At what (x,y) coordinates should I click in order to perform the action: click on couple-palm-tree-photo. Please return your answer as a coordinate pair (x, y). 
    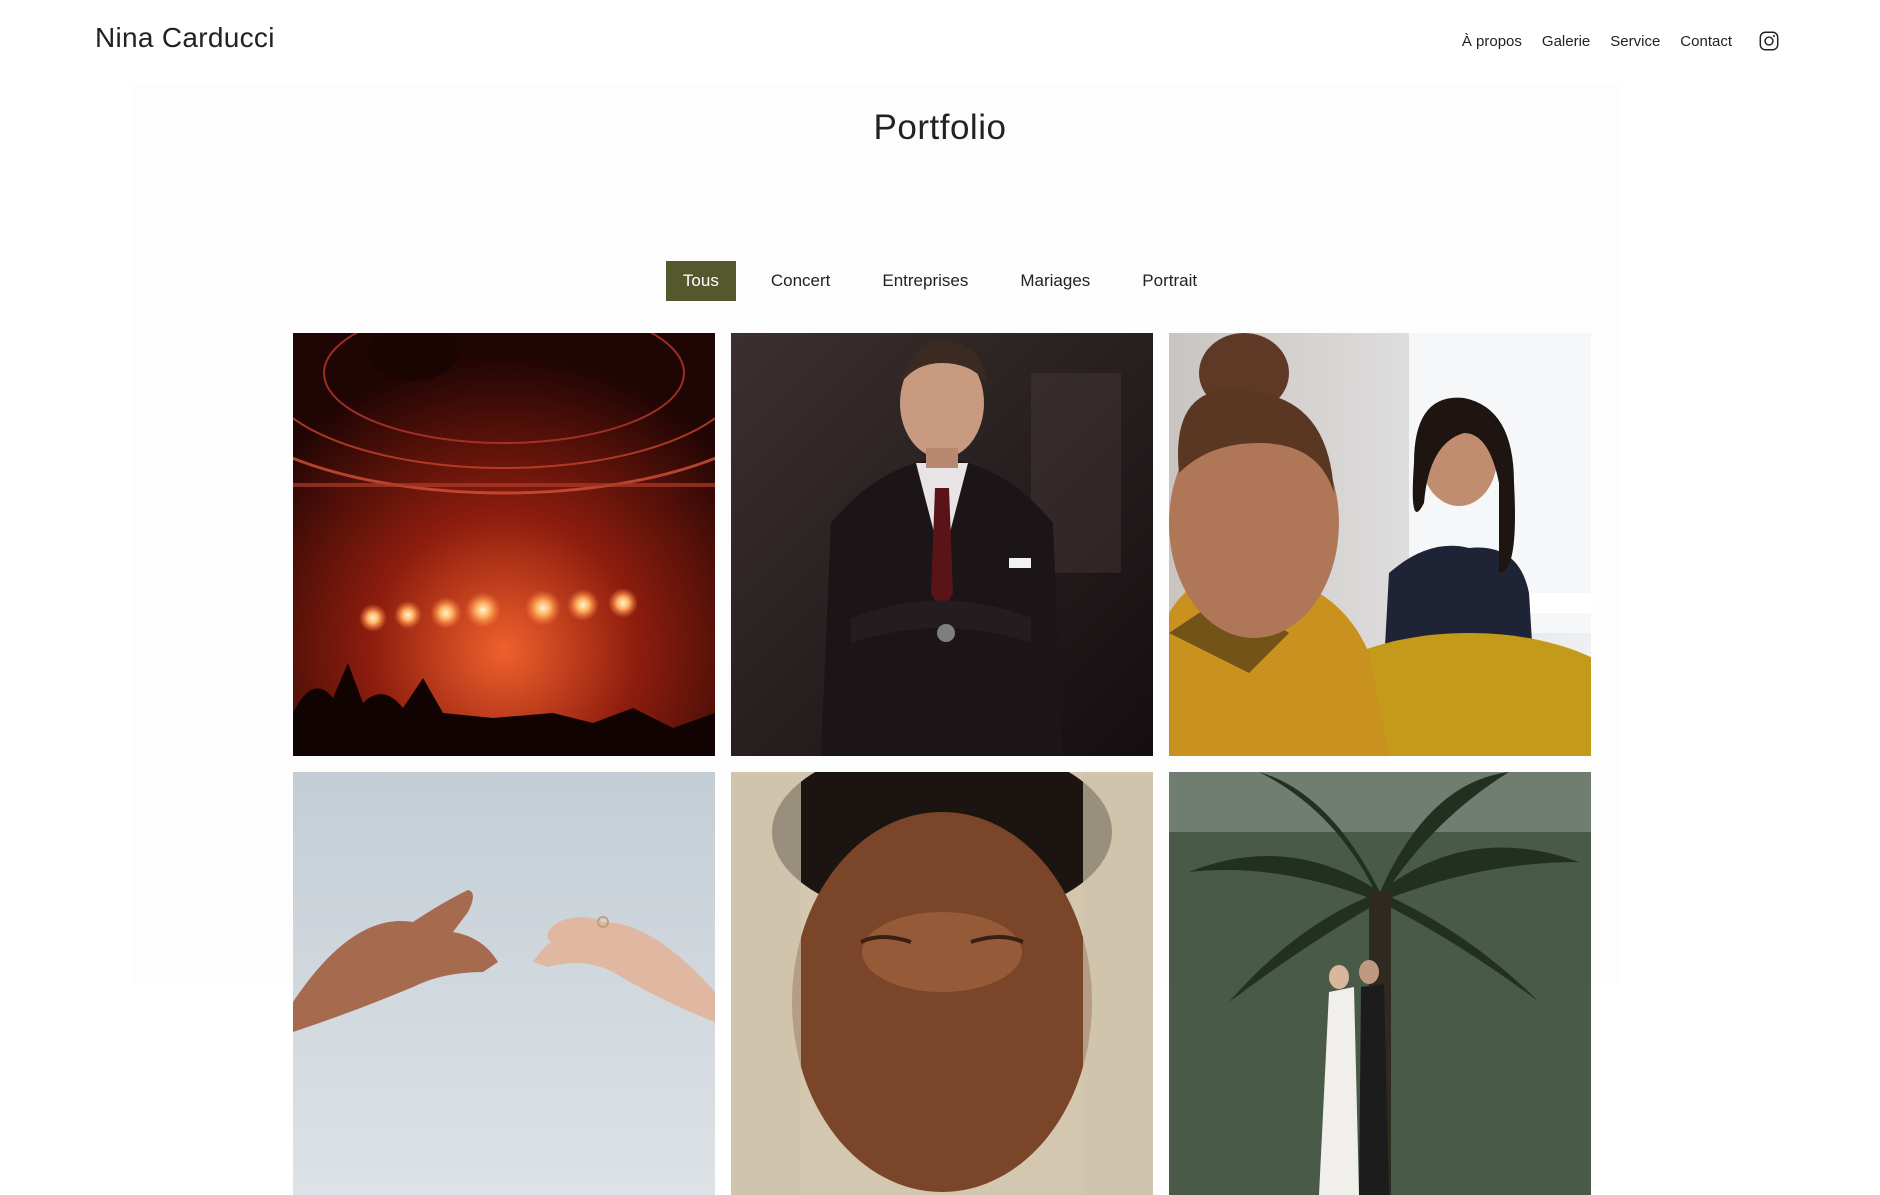
    Looking at the image, I should click on (1380, 983).